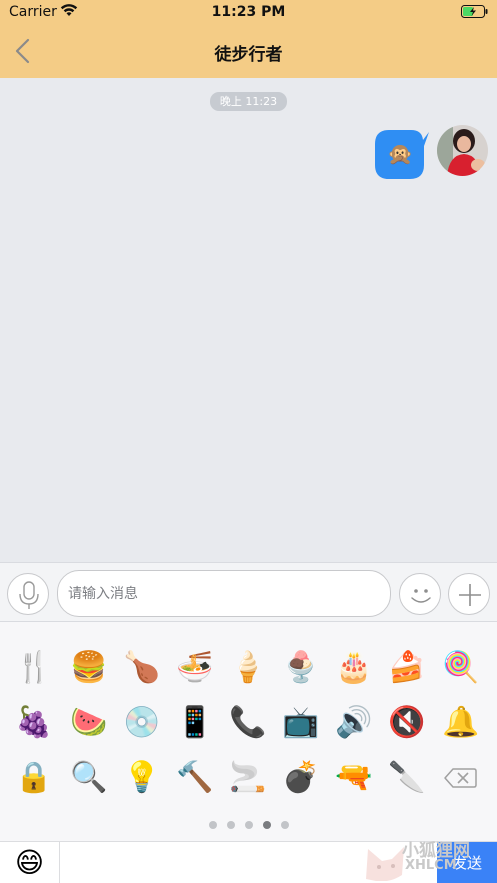 The width and height of the screenshot is (497, 883). Describe the element at coordinates (248, 101) in the screenshot. I see `chat-timestamp: 晚上 11:23` at that location.